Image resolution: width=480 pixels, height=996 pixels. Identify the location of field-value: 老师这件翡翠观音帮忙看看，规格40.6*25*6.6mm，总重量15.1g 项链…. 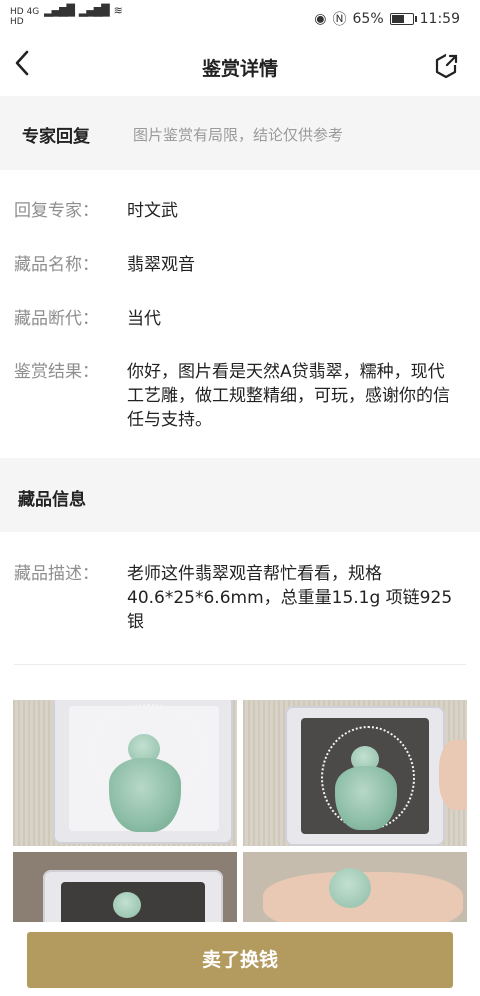
(290, 598).